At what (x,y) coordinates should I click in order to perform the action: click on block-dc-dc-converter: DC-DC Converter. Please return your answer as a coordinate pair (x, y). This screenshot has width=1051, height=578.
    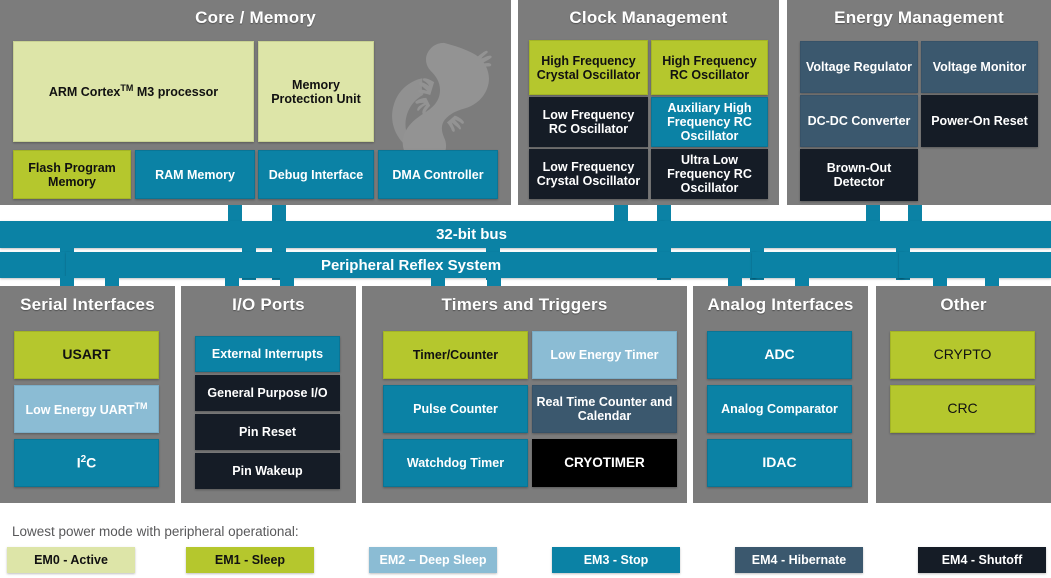
    Looking at the image, I should click on (859, 121).